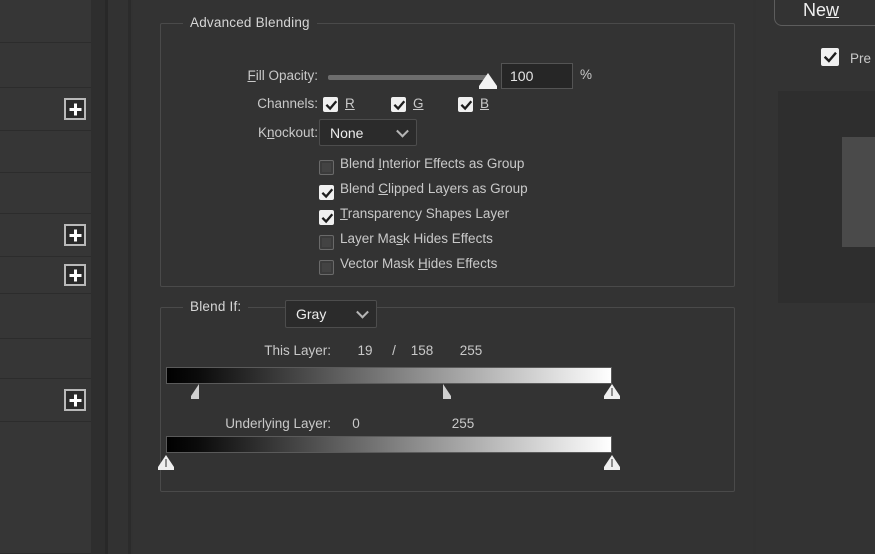  Describe the element at coordinates (311, 314) in the screenshot. I see `blend-if-channel-value: Gray` at that location.